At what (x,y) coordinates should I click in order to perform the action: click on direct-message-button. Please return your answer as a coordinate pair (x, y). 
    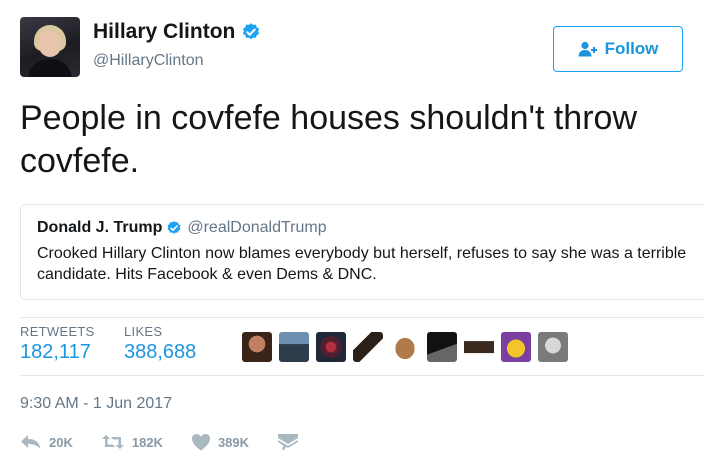
    Looking at the image, I should click on (291, 442).